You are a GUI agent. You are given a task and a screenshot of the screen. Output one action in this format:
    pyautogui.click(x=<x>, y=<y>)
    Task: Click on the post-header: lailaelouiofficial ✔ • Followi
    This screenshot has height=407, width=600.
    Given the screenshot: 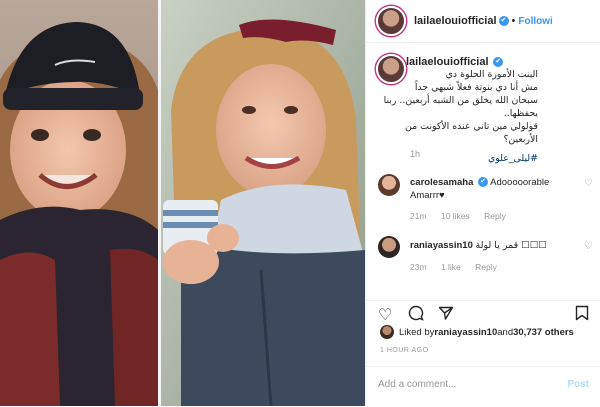 What is the action you would take?
    pyautogui.click(x=483, y=21)
    